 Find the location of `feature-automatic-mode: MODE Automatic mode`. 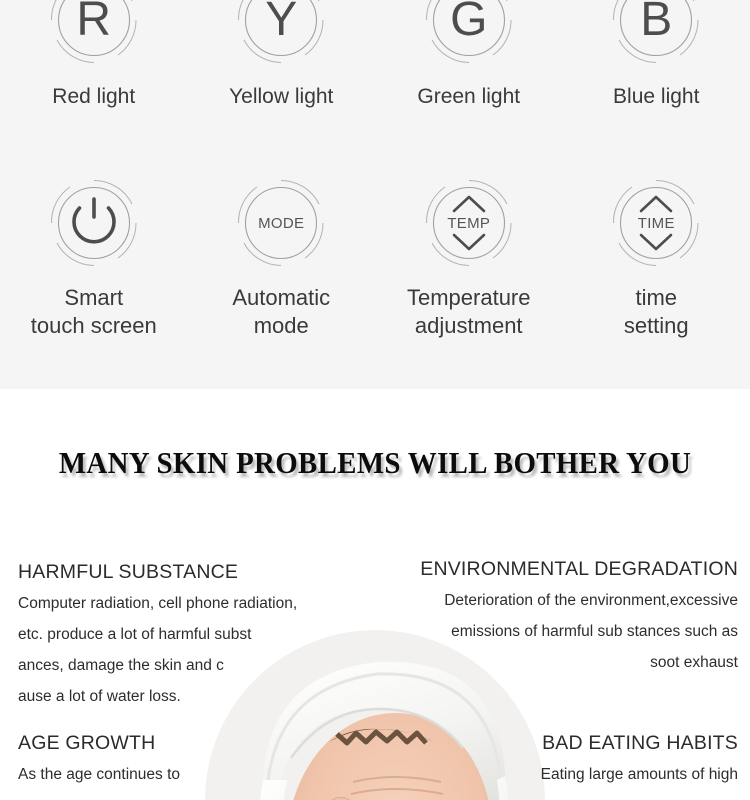

feature-automatic-mode: MODE Automatic mode is located at coordinates (282, 257).